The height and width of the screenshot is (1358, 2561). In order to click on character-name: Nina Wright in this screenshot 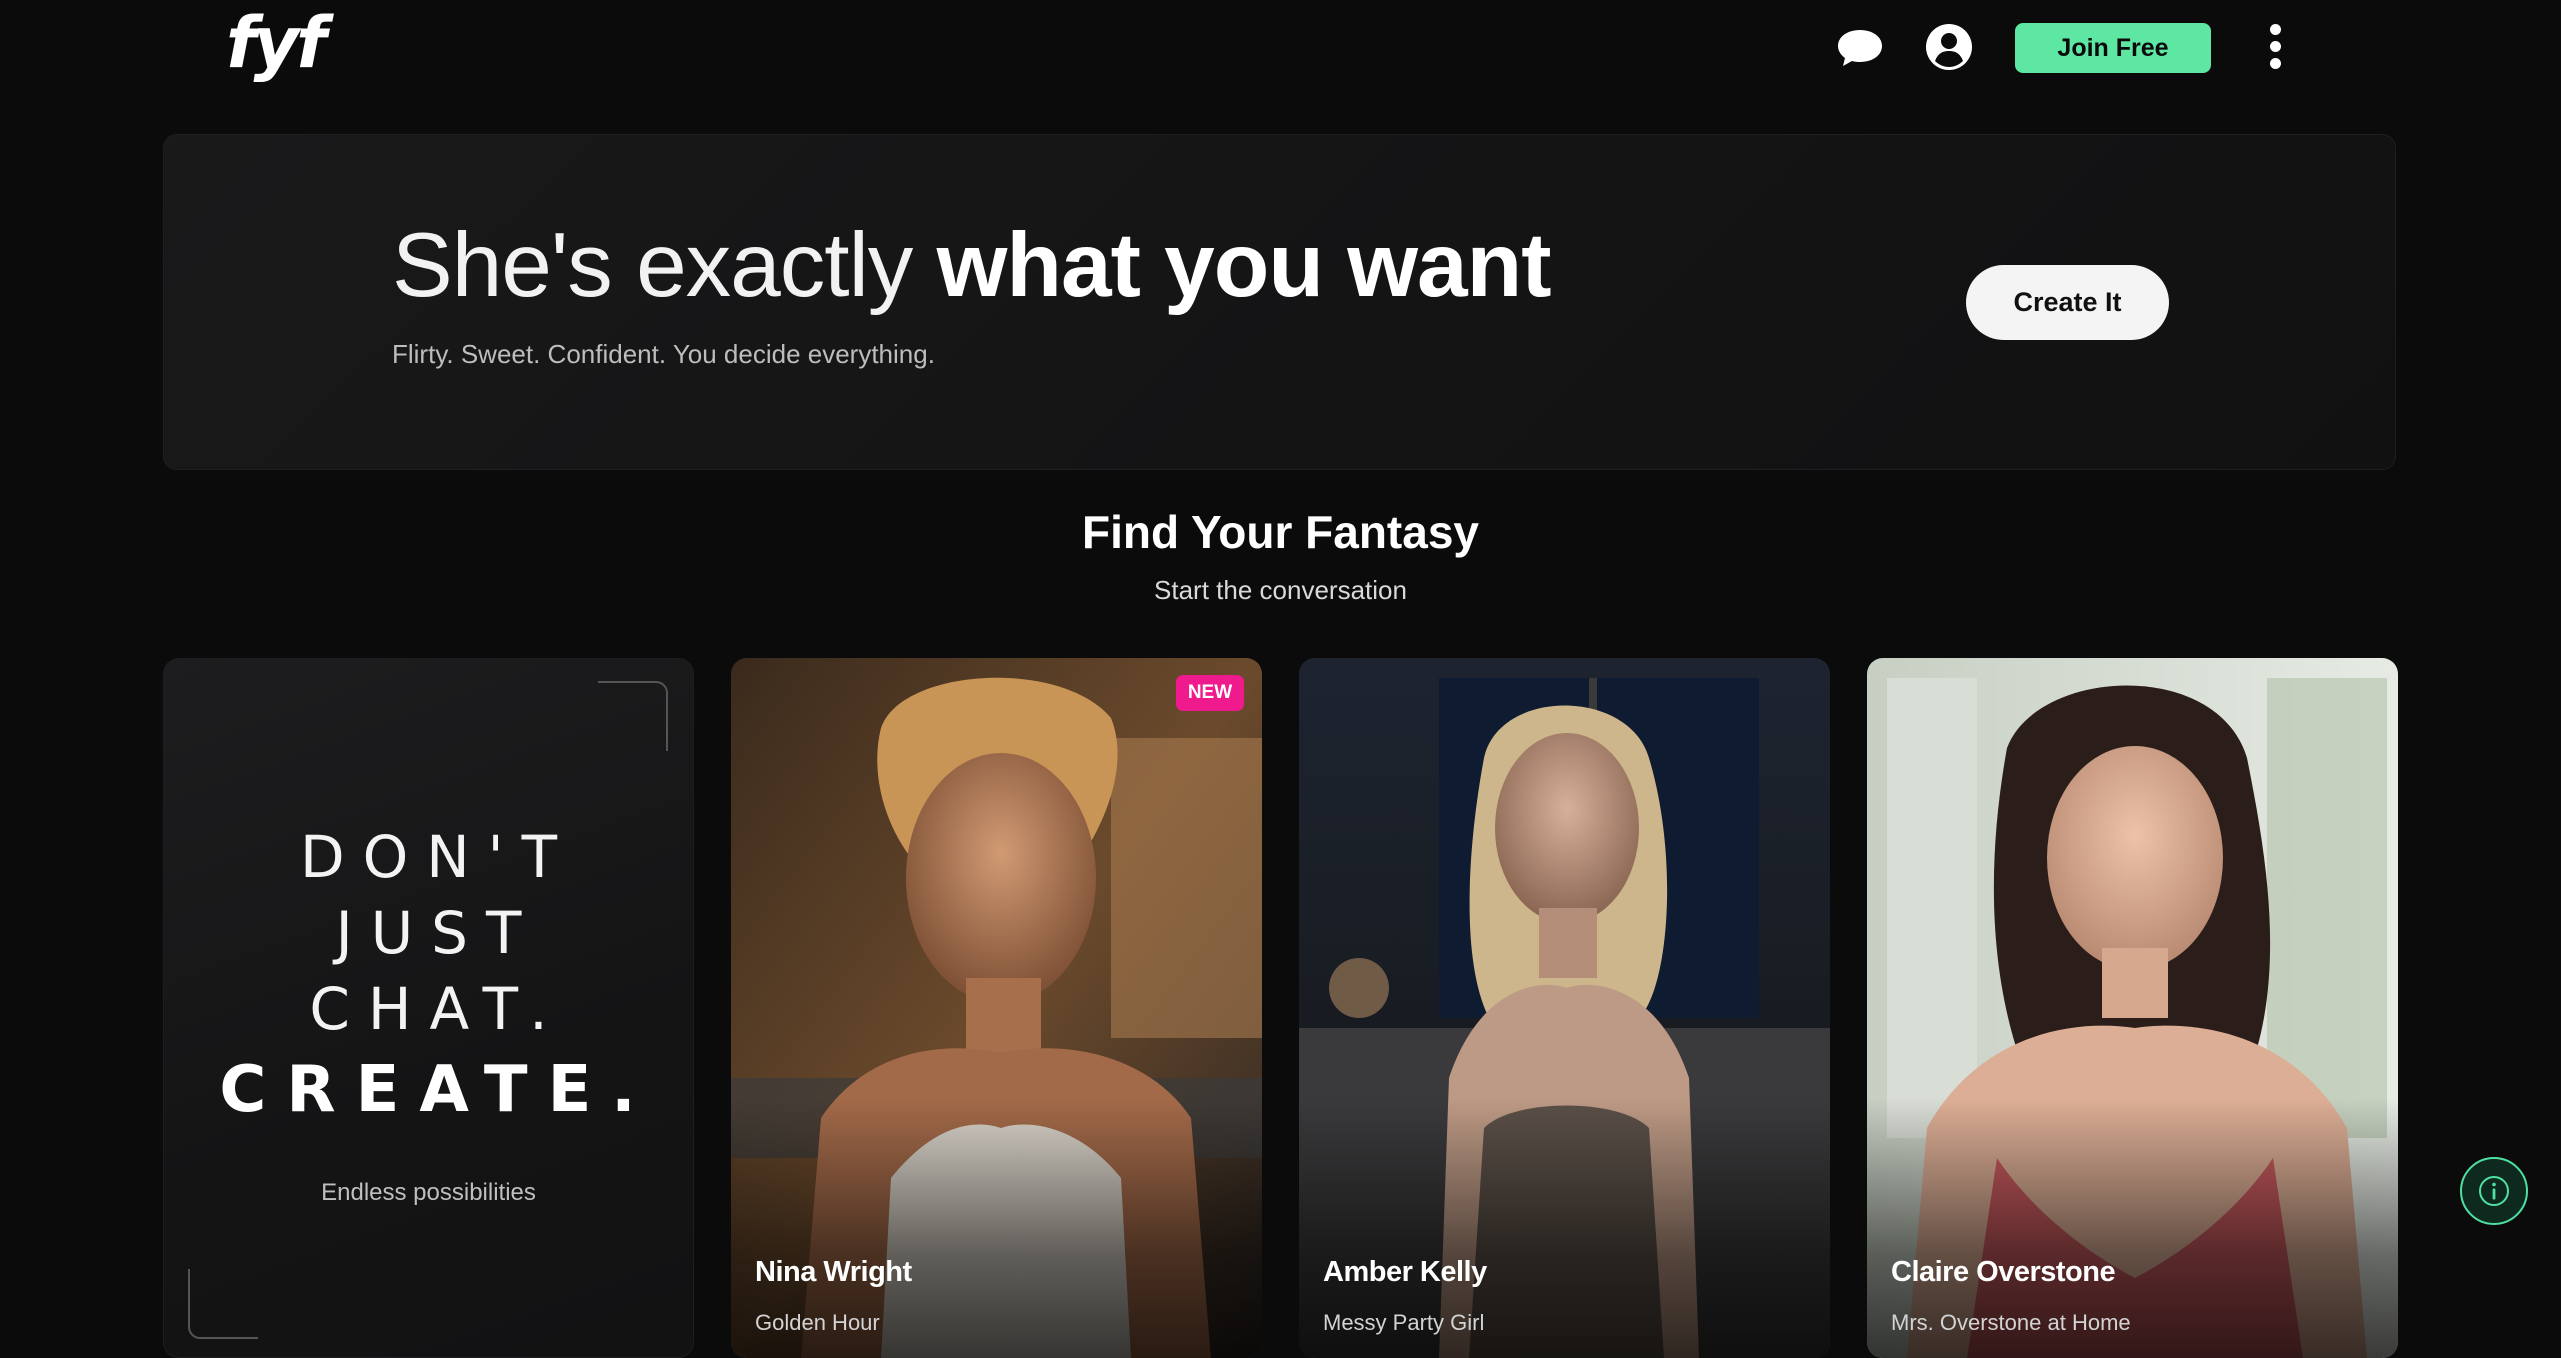, I will do `click(833, 1272)`.